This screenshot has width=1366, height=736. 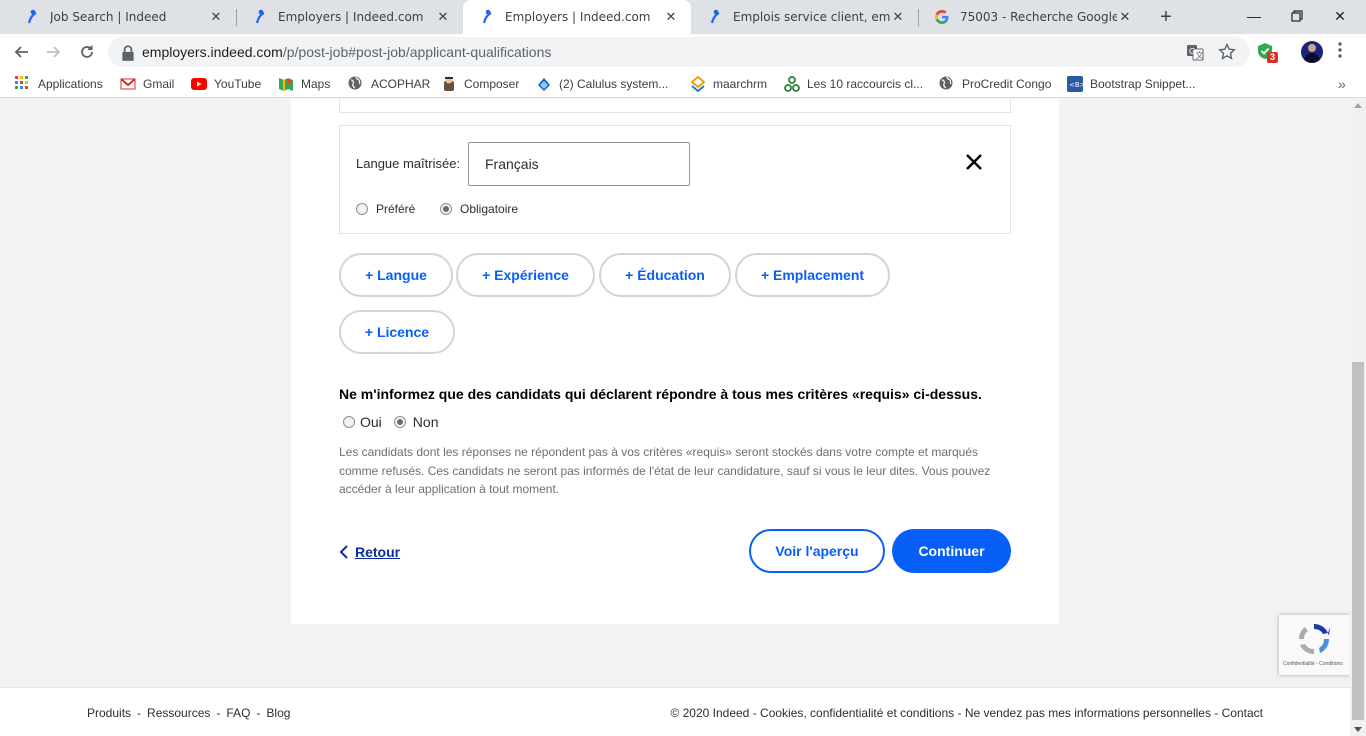 I want to click on new-tab-icon: +, so click(x=1166, y=17).